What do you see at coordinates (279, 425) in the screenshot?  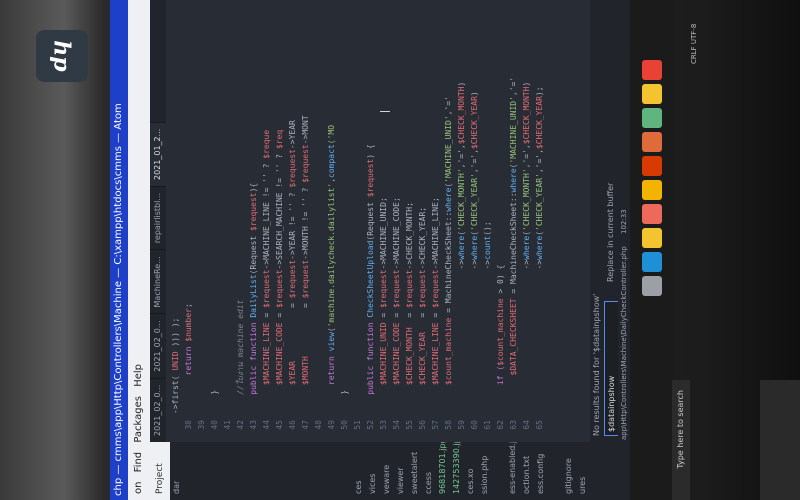 I see `line-number: 45` at bounding box center [279, 425].